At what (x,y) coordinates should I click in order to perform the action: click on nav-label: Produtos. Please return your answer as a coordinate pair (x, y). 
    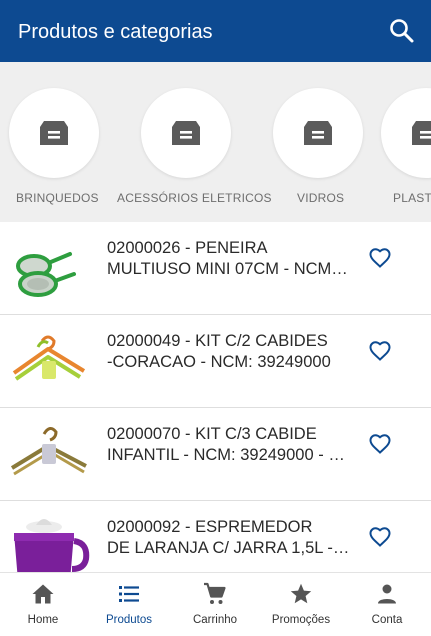
    Looking at the image, I should click on (129, 620).